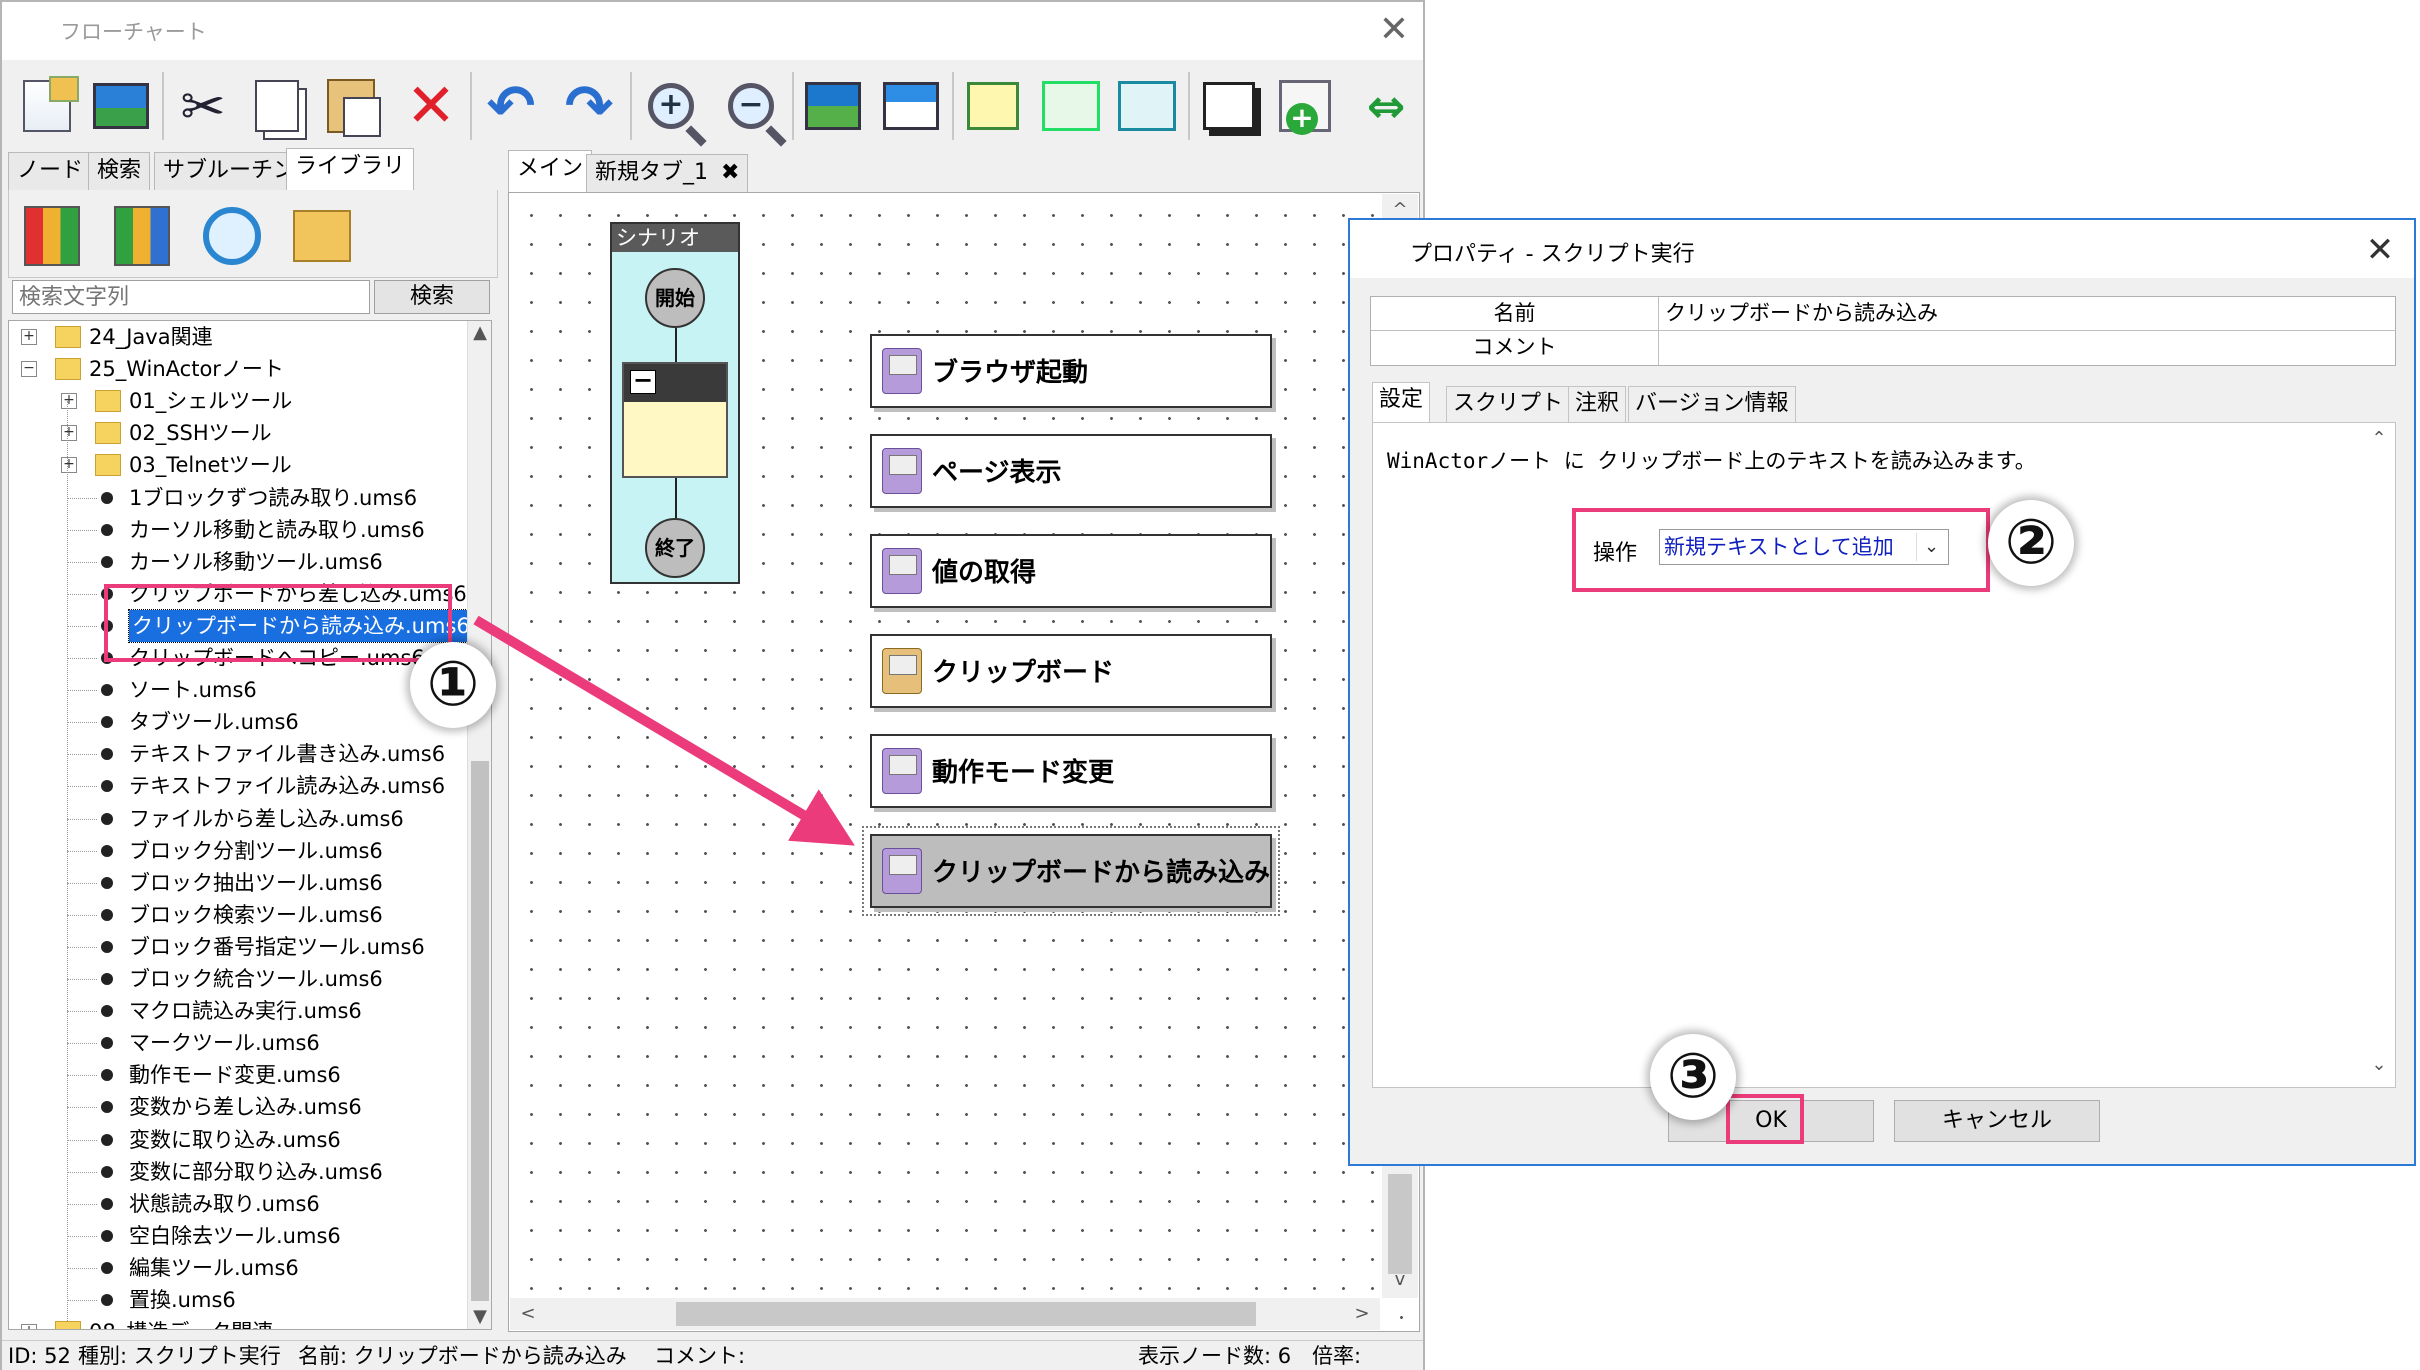 Image resolution: width=2420 pixels, height=1370 pixels. What do you see at coordinates (2380, 250) in the screenshot?
I see `dialog-close-icon: ✕` at bounding box center [2380, 250].